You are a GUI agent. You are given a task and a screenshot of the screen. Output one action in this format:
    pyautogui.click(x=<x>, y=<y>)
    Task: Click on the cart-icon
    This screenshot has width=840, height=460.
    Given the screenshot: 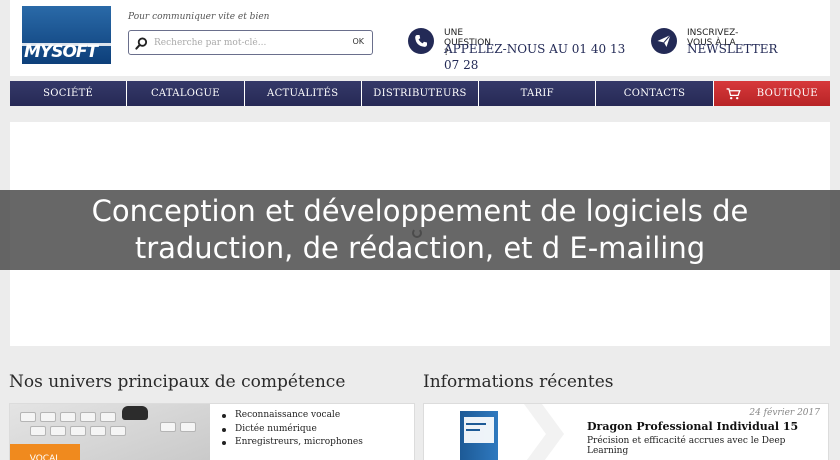 What is the action you would take?
    pyautogui.click(x=733, y=93)
    